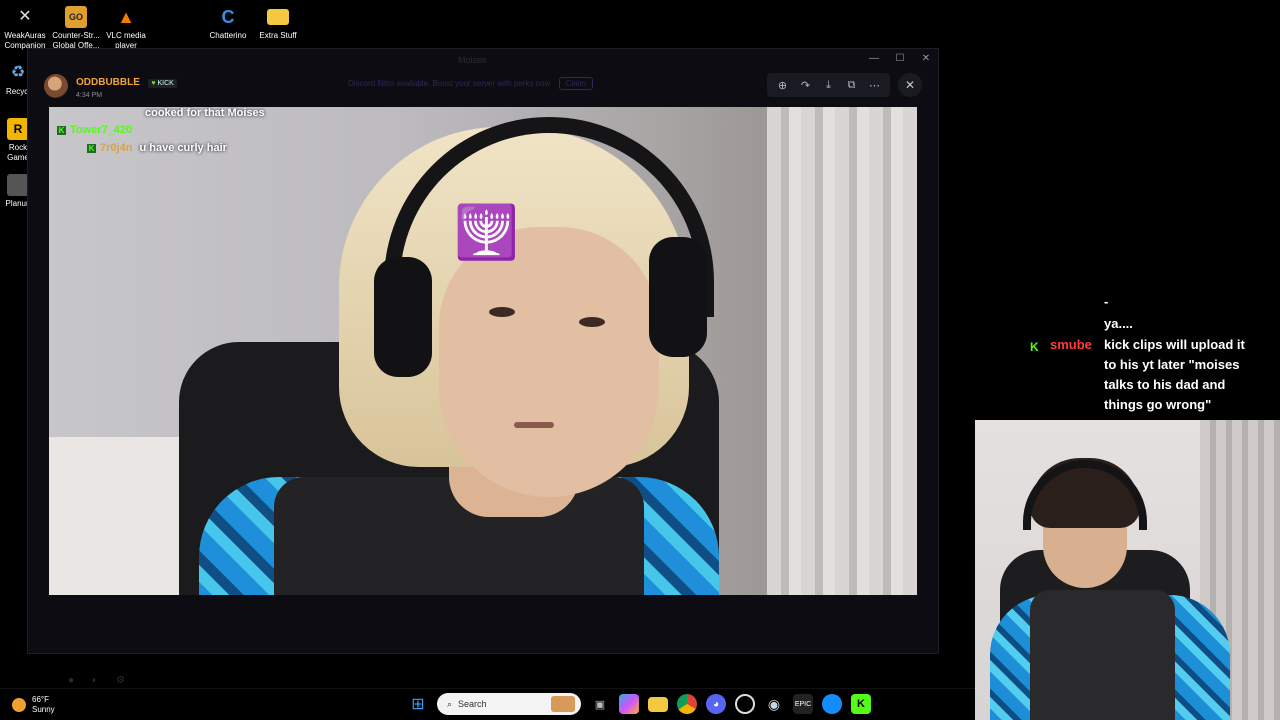  I want to click on epic-games-icon: EPIC, so click(803, 704).